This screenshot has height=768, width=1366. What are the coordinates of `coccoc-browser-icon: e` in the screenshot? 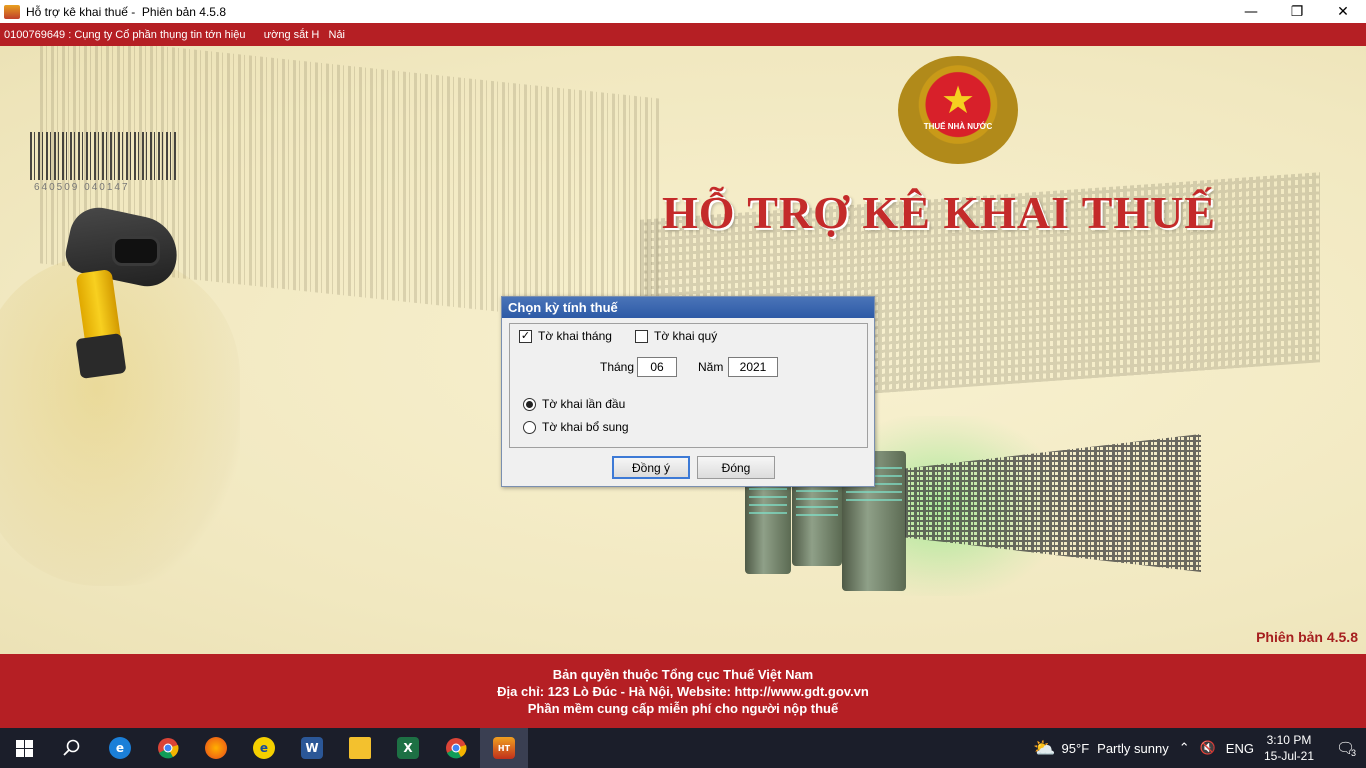 It's located at (264, 748).